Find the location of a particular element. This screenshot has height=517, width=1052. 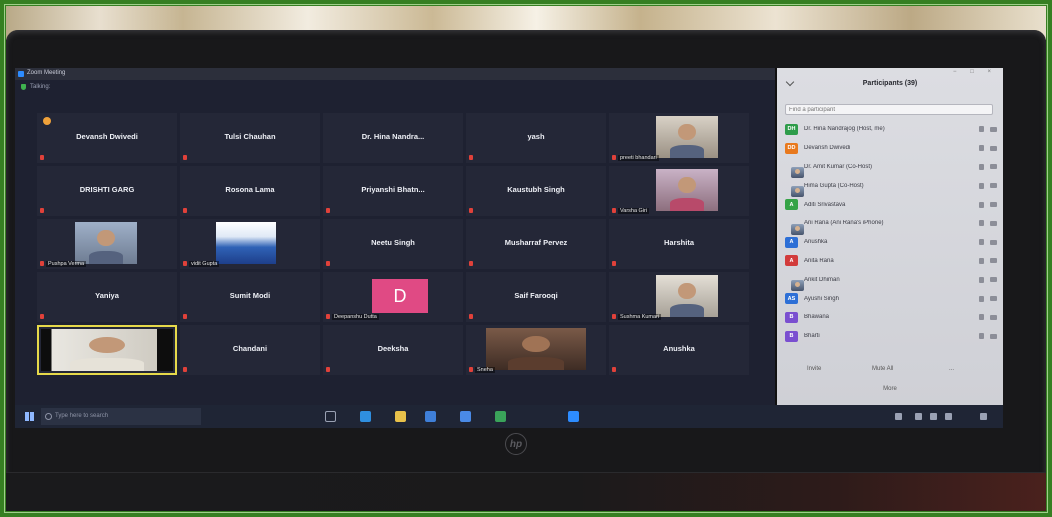

video-tile: vidit Gupta is located at coordinates (250, 244).